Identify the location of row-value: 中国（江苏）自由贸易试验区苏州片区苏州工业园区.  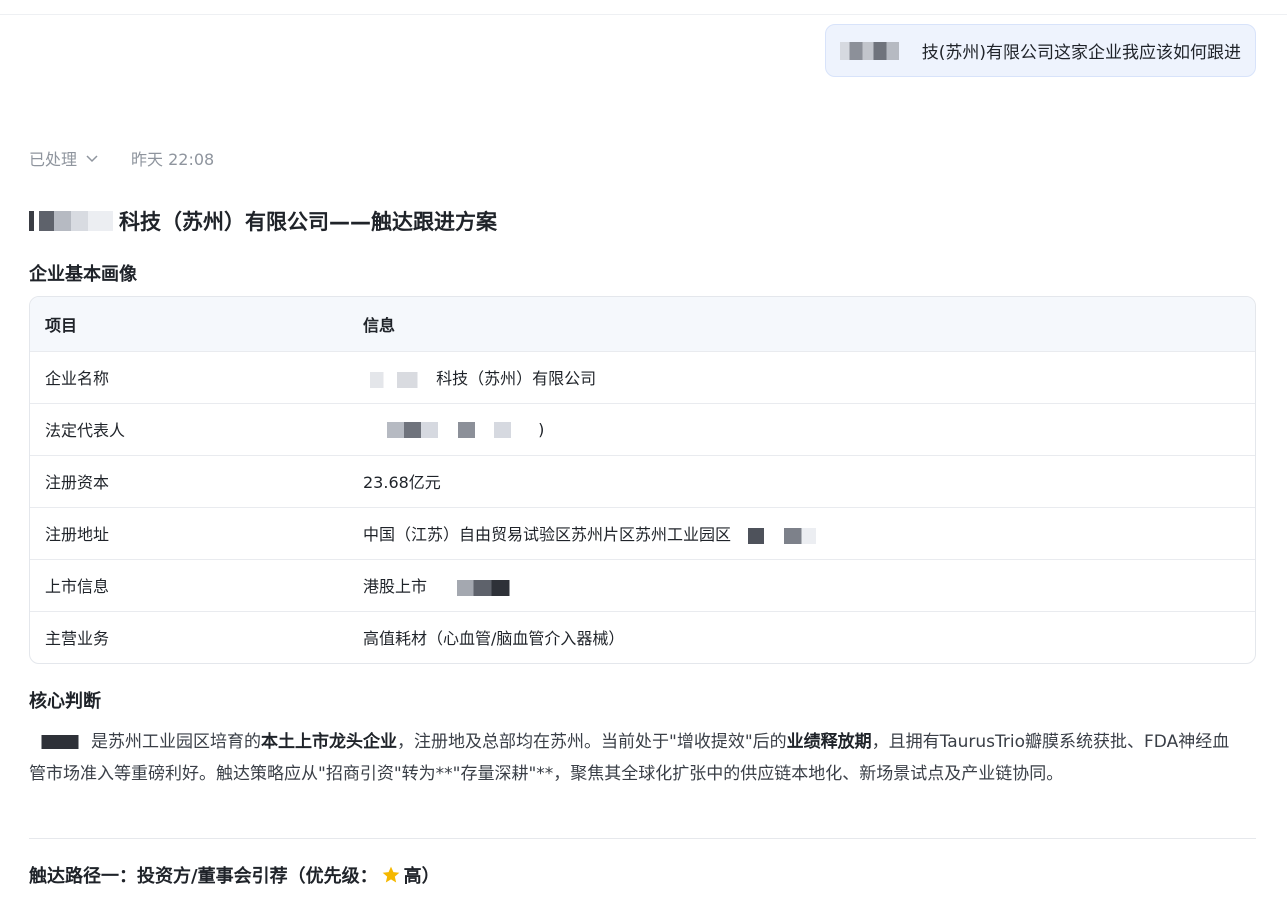
(547, 534).